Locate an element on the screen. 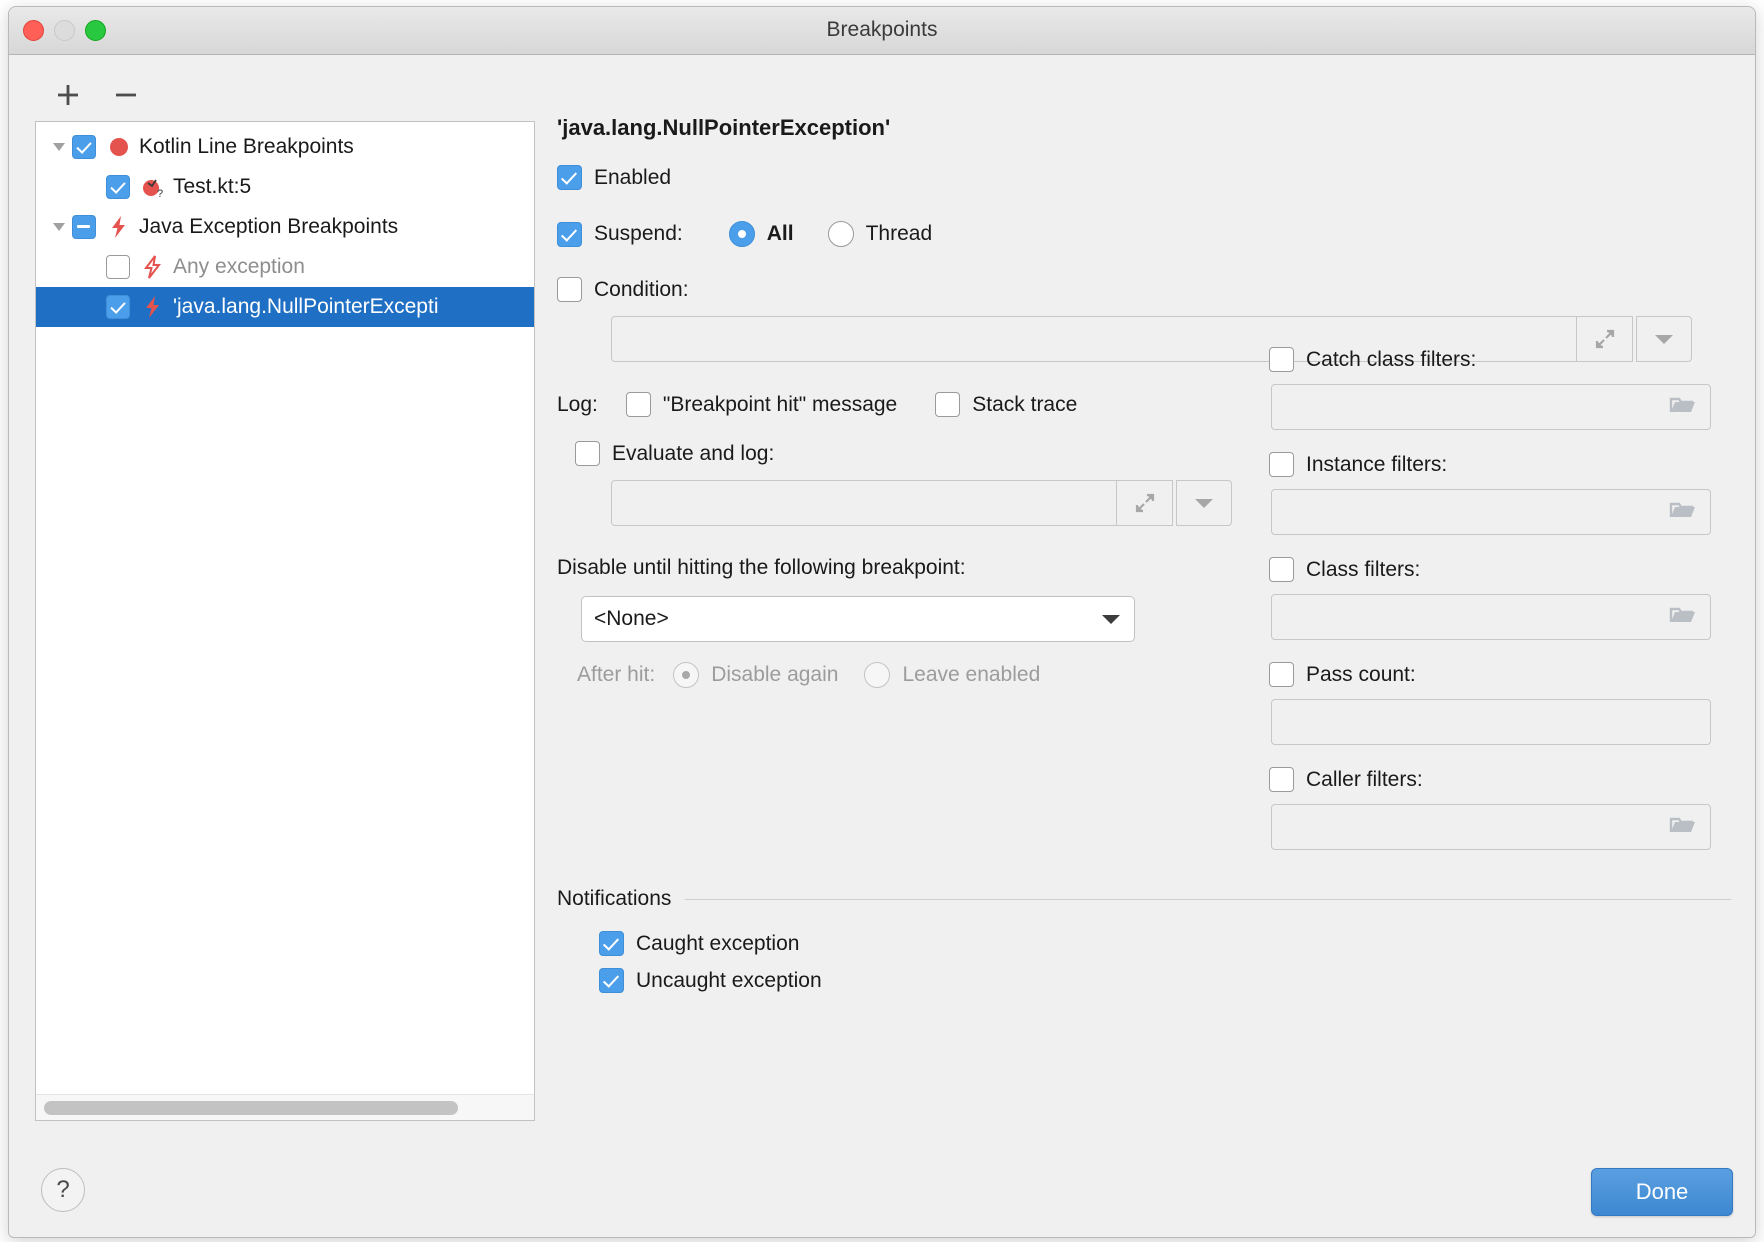 This screenshot has height=1242, width=1764. tree-row: Java Exception Breakpoints is located at coordinates (285, 227).